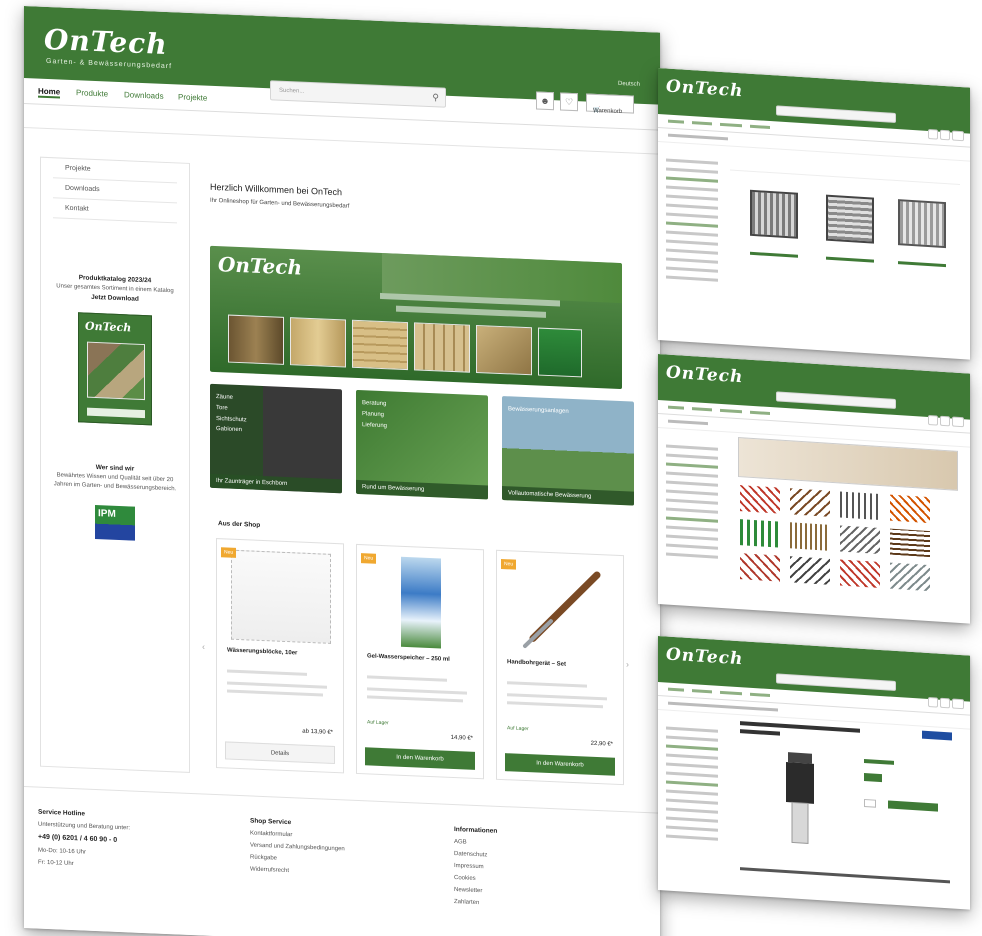  Describe the element at coordinates (115, 468) in the screenshot. I see `about-title: Wer sind wir` at that location.